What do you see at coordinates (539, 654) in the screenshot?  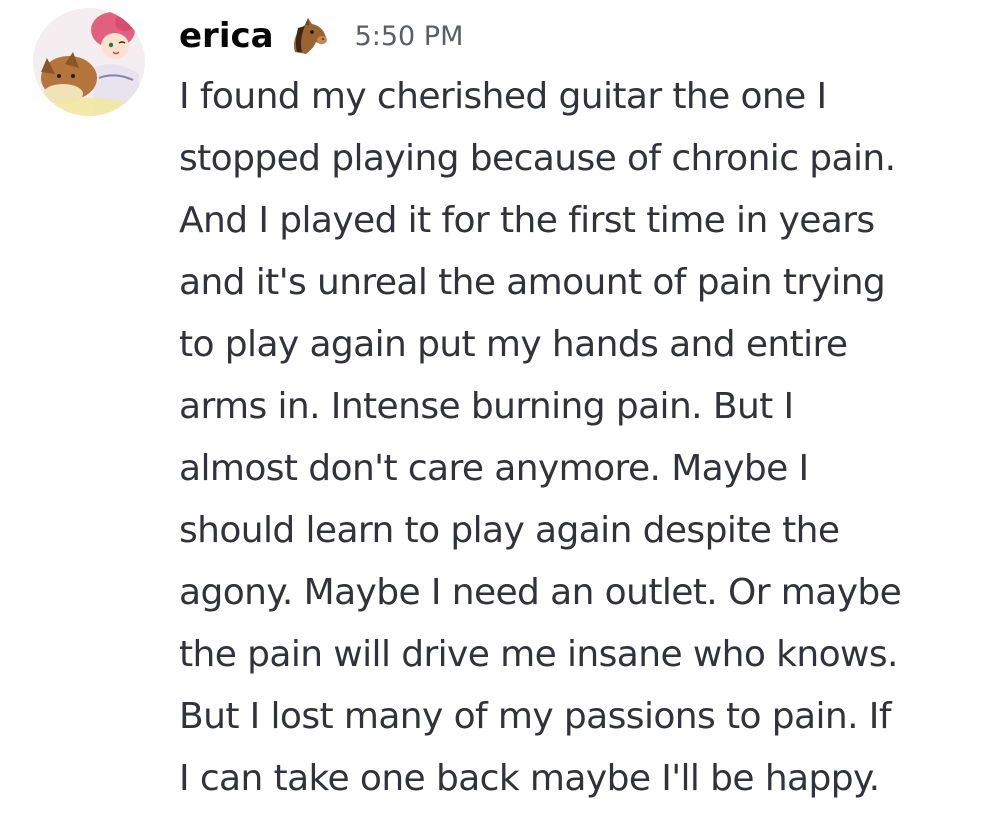 I see `message-line: the pain will drive me insane who knows.` at bounding box center [539, 654].